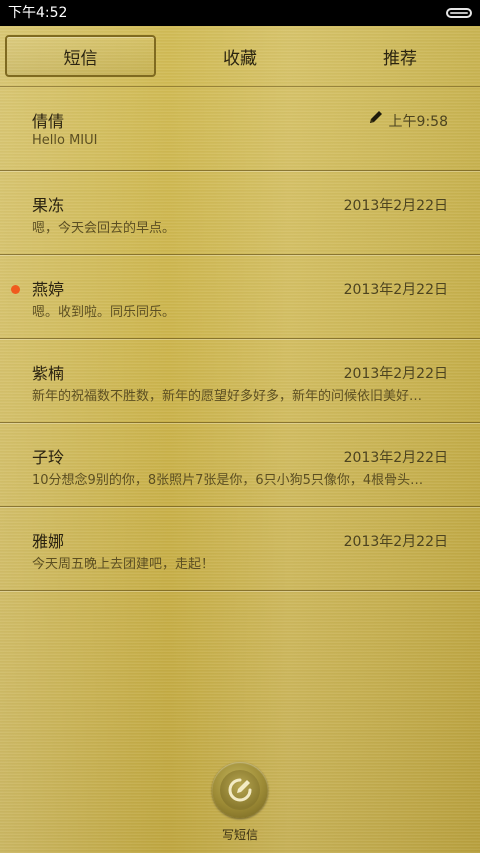 This screenshot has height=853, width=480. I want to click on tab-label: 收藏, so click(240, 58).